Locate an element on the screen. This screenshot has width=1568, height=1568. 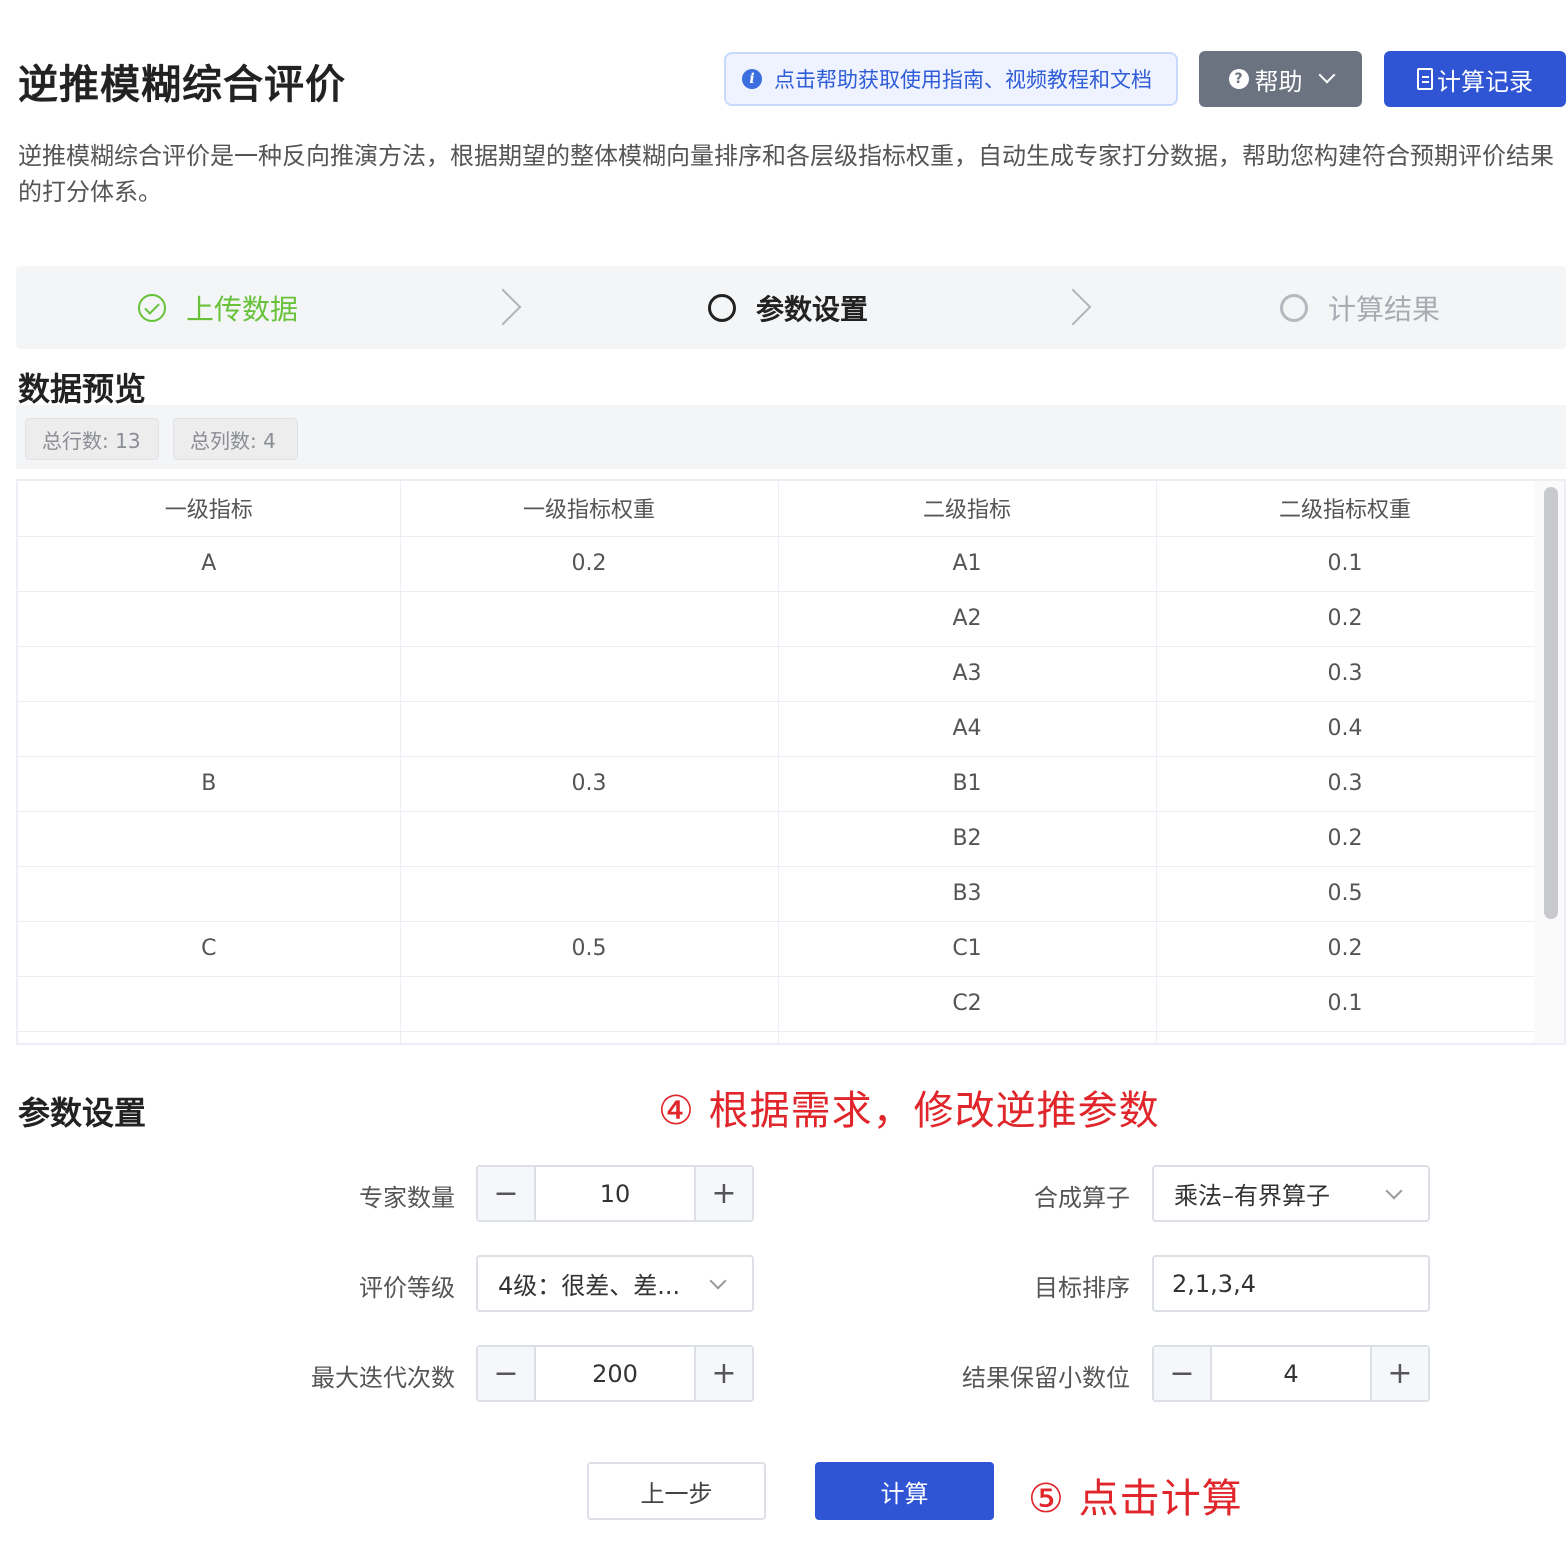
operator-select-value: 乘法–有界算子 is located at coordinates (1252, 1196).